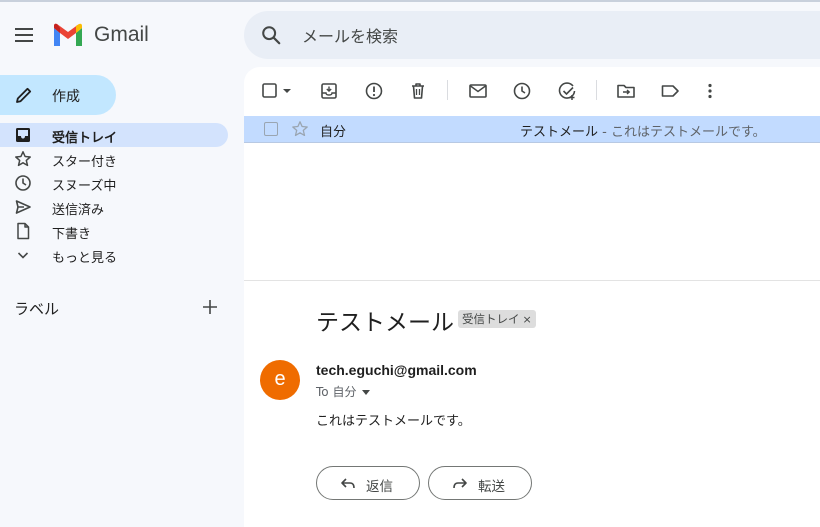 Image resolution: width=820 pixels, height=527 pixels. I want to click on more-vert-icon, so click(710, 91).